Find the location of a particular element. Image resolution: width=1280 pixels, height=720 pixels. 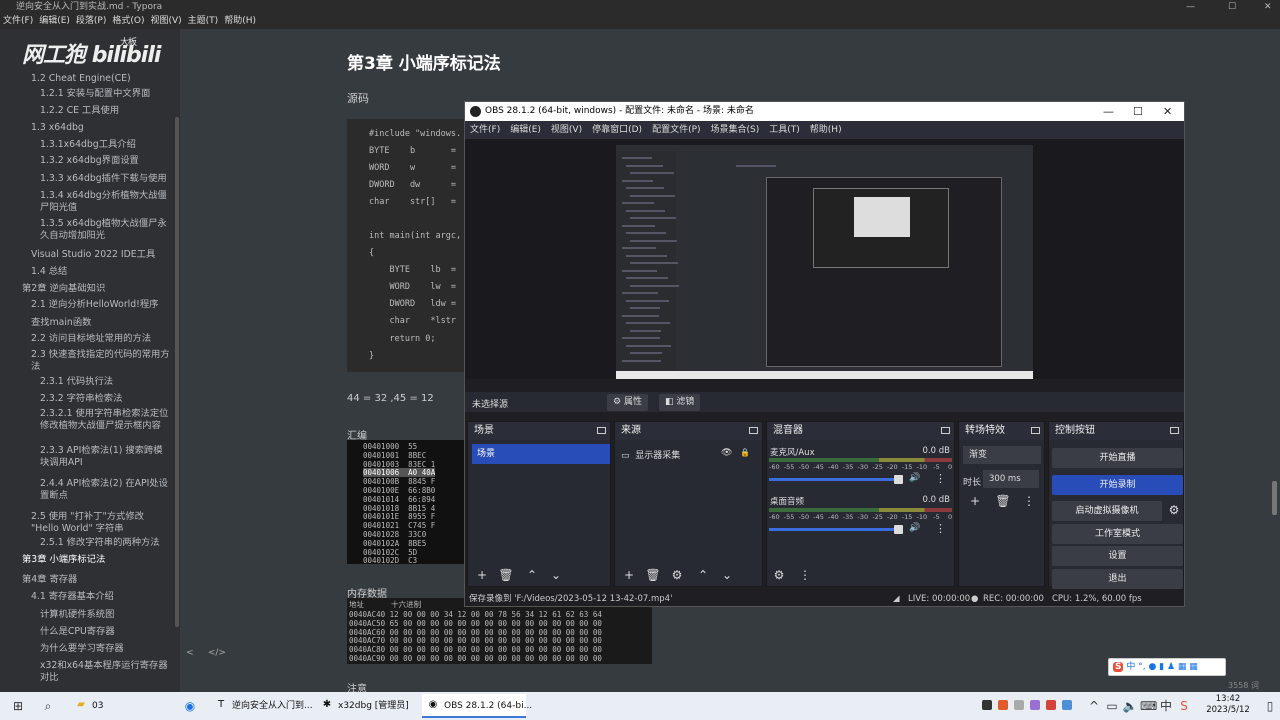

menu-file: 文件(F) is located at coordinates (18, 21).